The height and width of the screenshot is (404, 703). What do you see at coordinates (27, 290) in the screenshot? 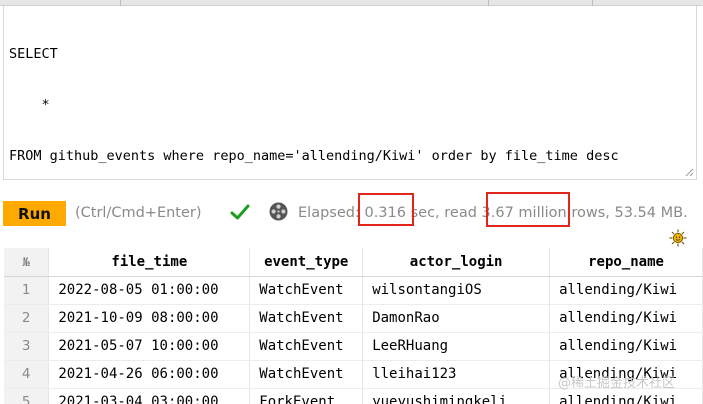
I see `row-number: 1` at bounding box center [27, 290].